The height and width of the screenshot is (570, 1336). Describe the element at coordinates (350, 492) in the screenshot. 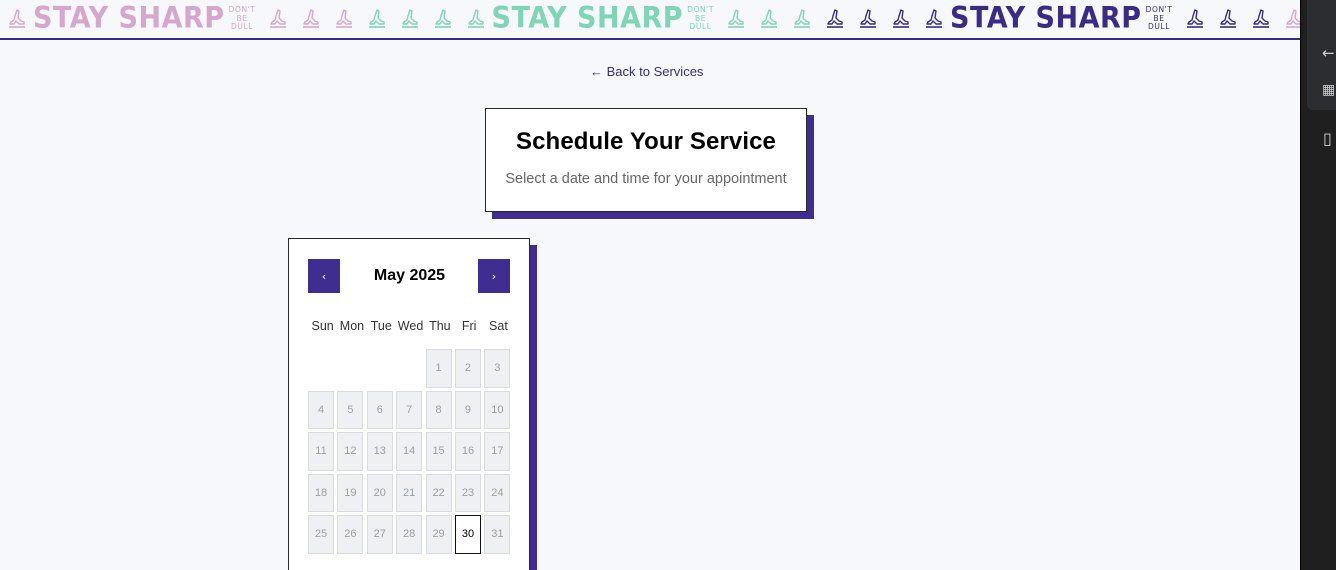

I see `calendar-day-disabled: 19` at that location.